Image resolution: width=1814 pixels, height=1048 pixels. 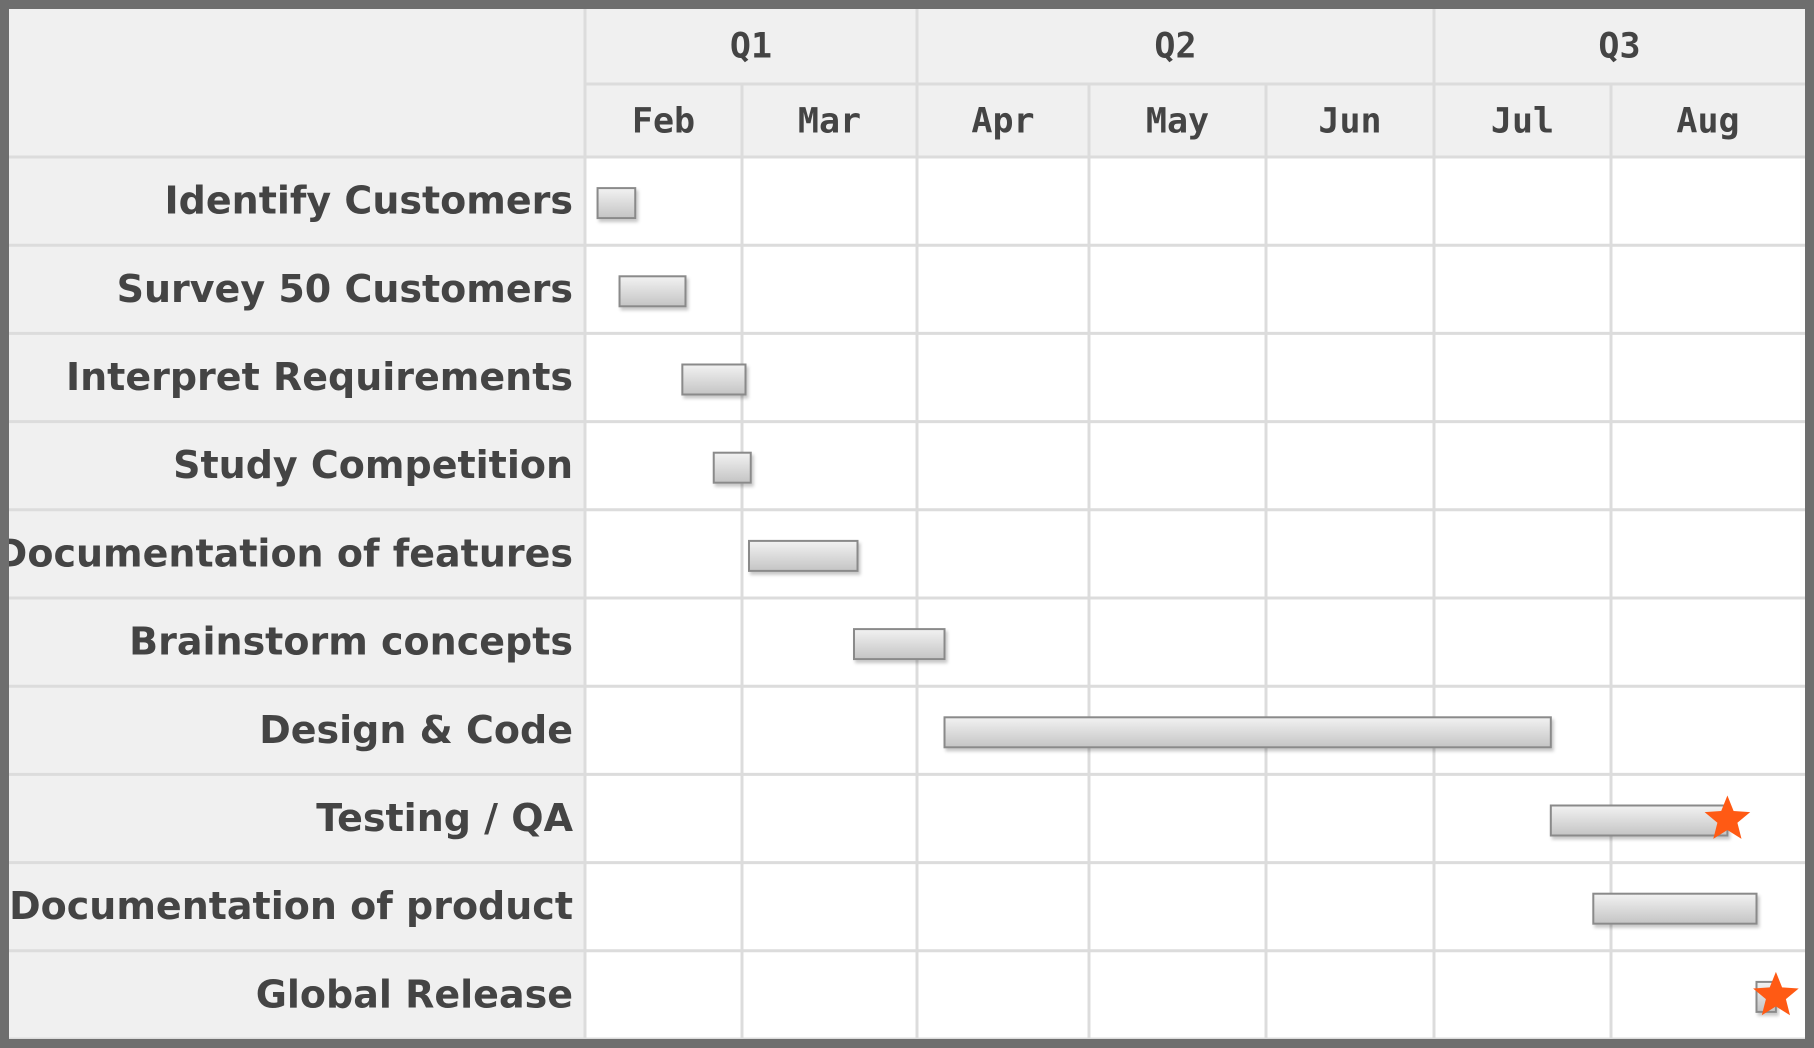 I want to click on quarter-label: Q2, so click(x=1175, y=47).